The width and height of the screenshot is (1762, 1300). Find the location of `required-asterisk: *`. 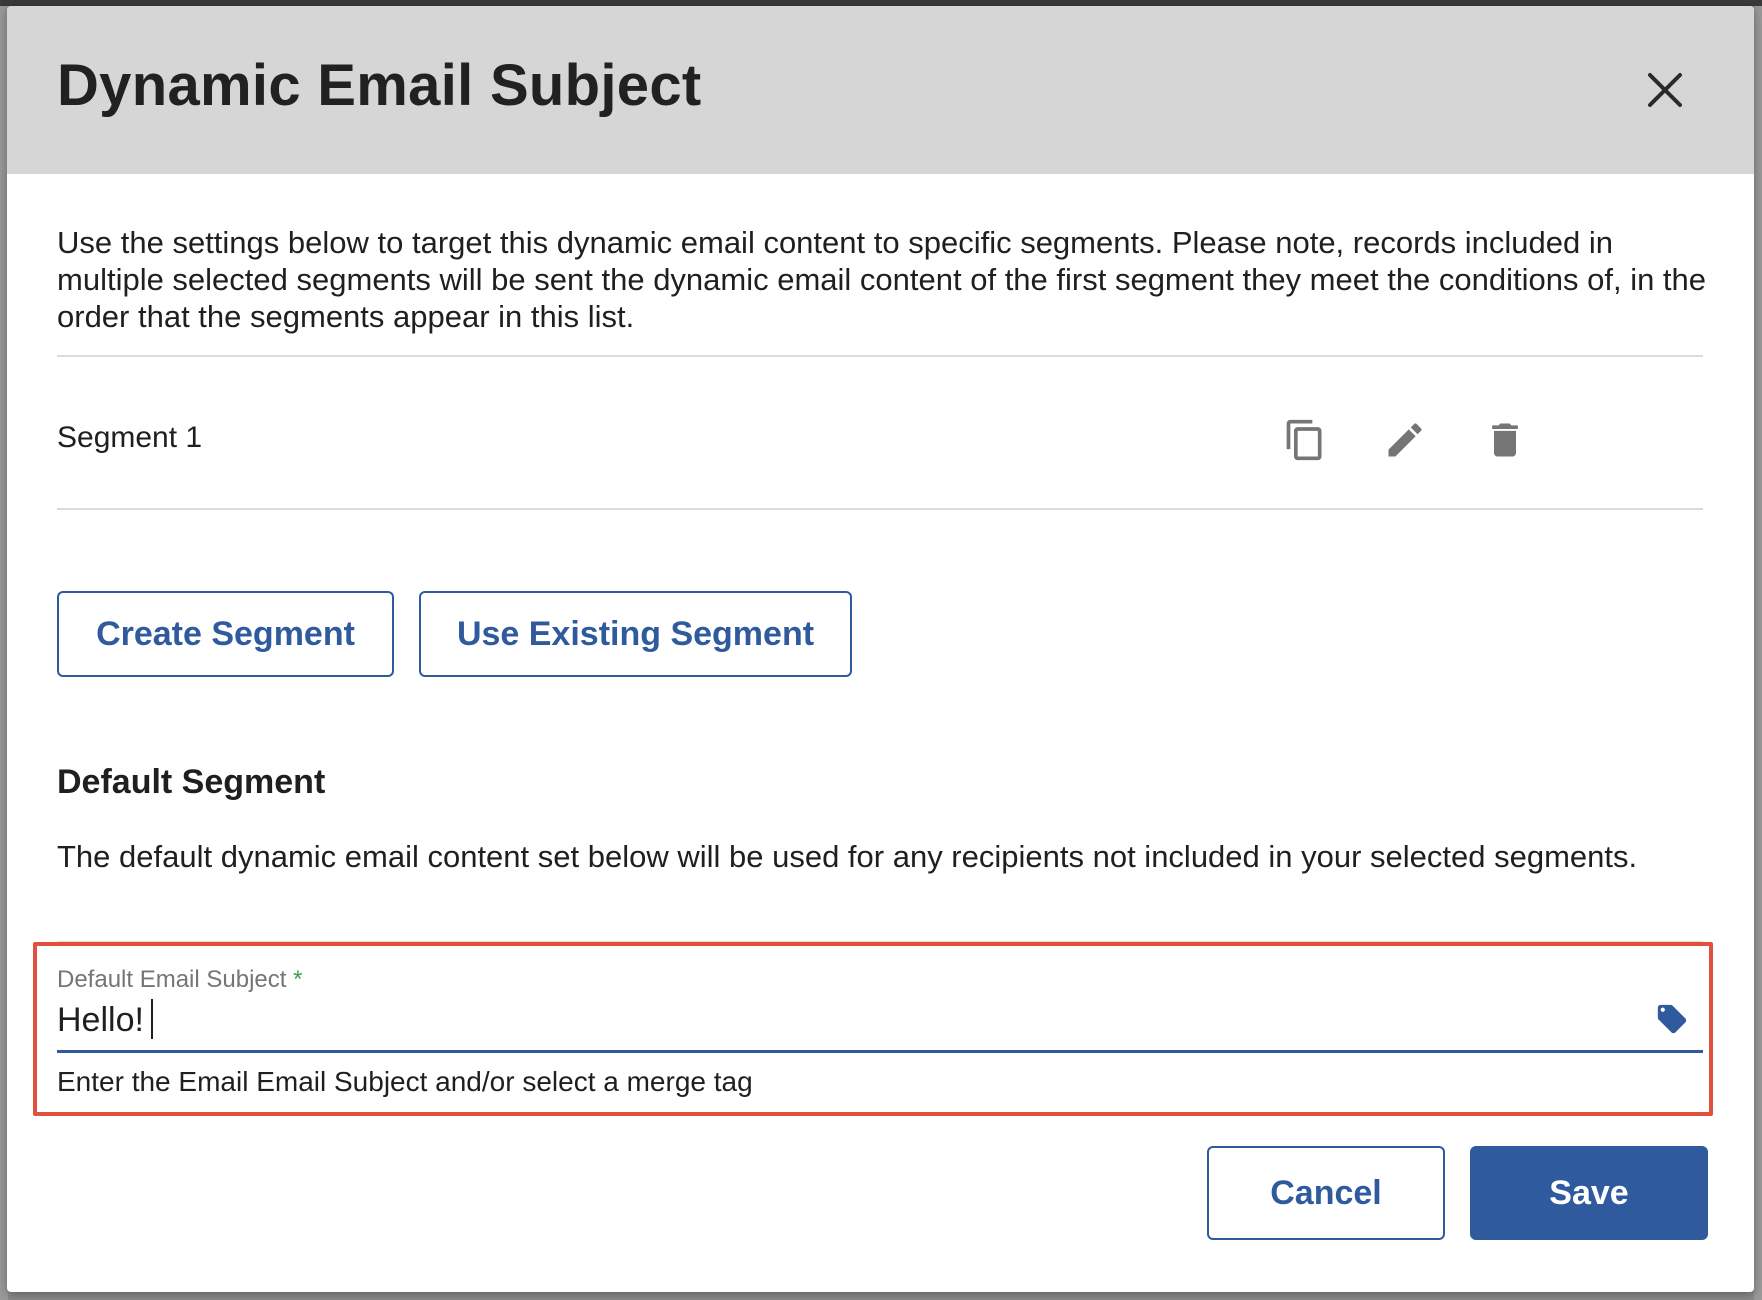

required-asterisk: * is located at coordinates (298, 979).